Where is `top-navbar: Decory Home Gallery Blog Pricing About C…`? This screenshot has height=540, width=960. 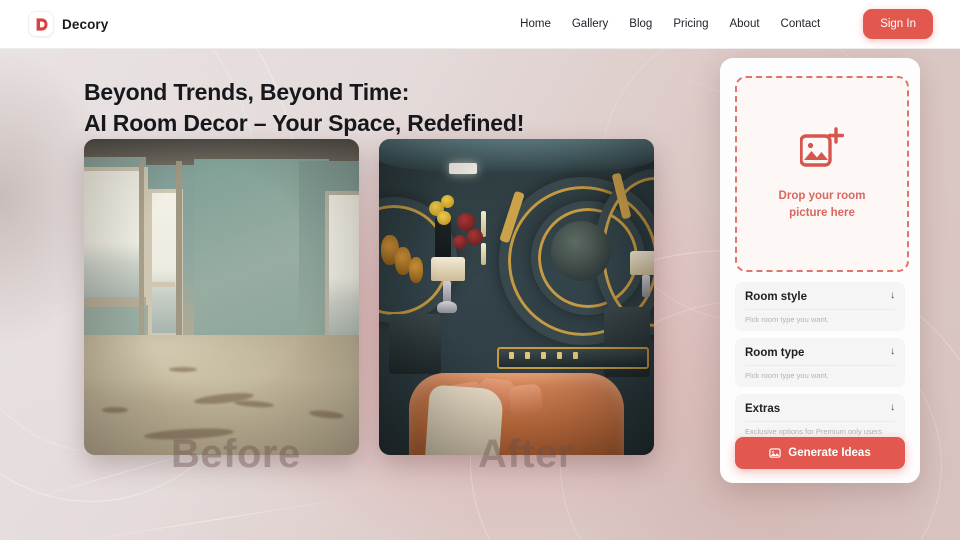
top-navbar: Decory Home Gallery Blog Pricing About C… is located at coordinates (480, 24).